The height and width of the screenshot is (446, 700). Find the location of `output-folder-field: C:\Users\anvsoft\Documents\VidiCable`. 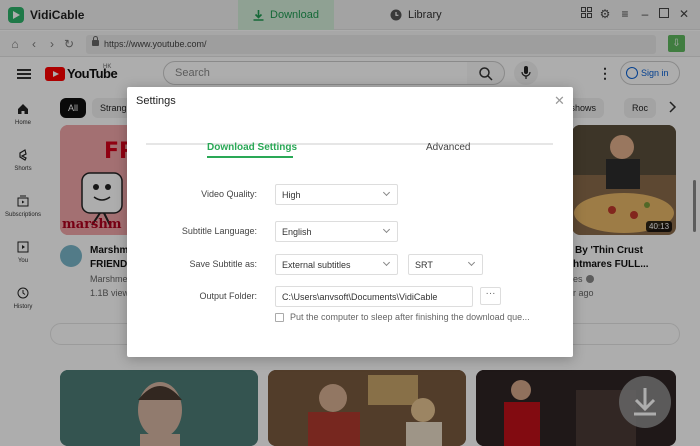

output-folder-field: C:\Users\anvsoft\Documents\VidiCable is located at coordinates (374, 296).